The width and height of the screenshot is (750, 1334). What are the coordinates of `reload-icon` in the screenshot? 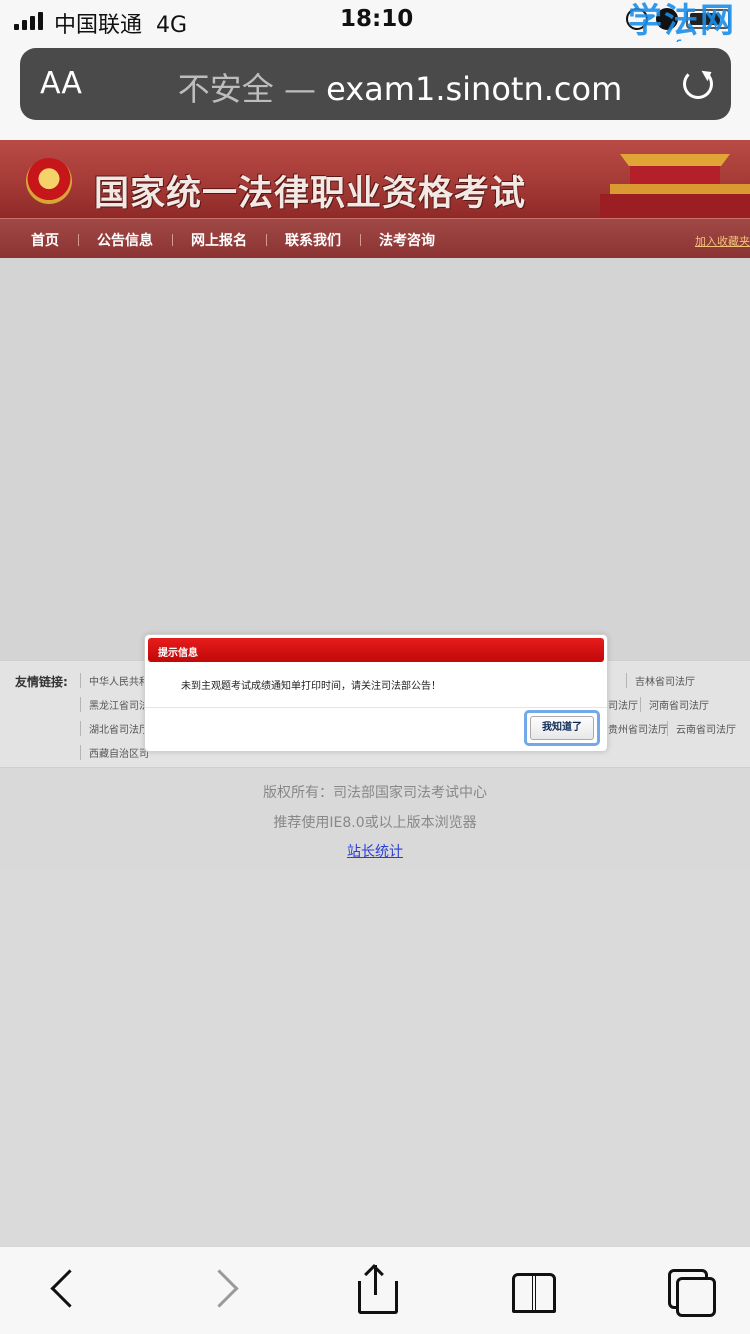 It's located at (698, 84).